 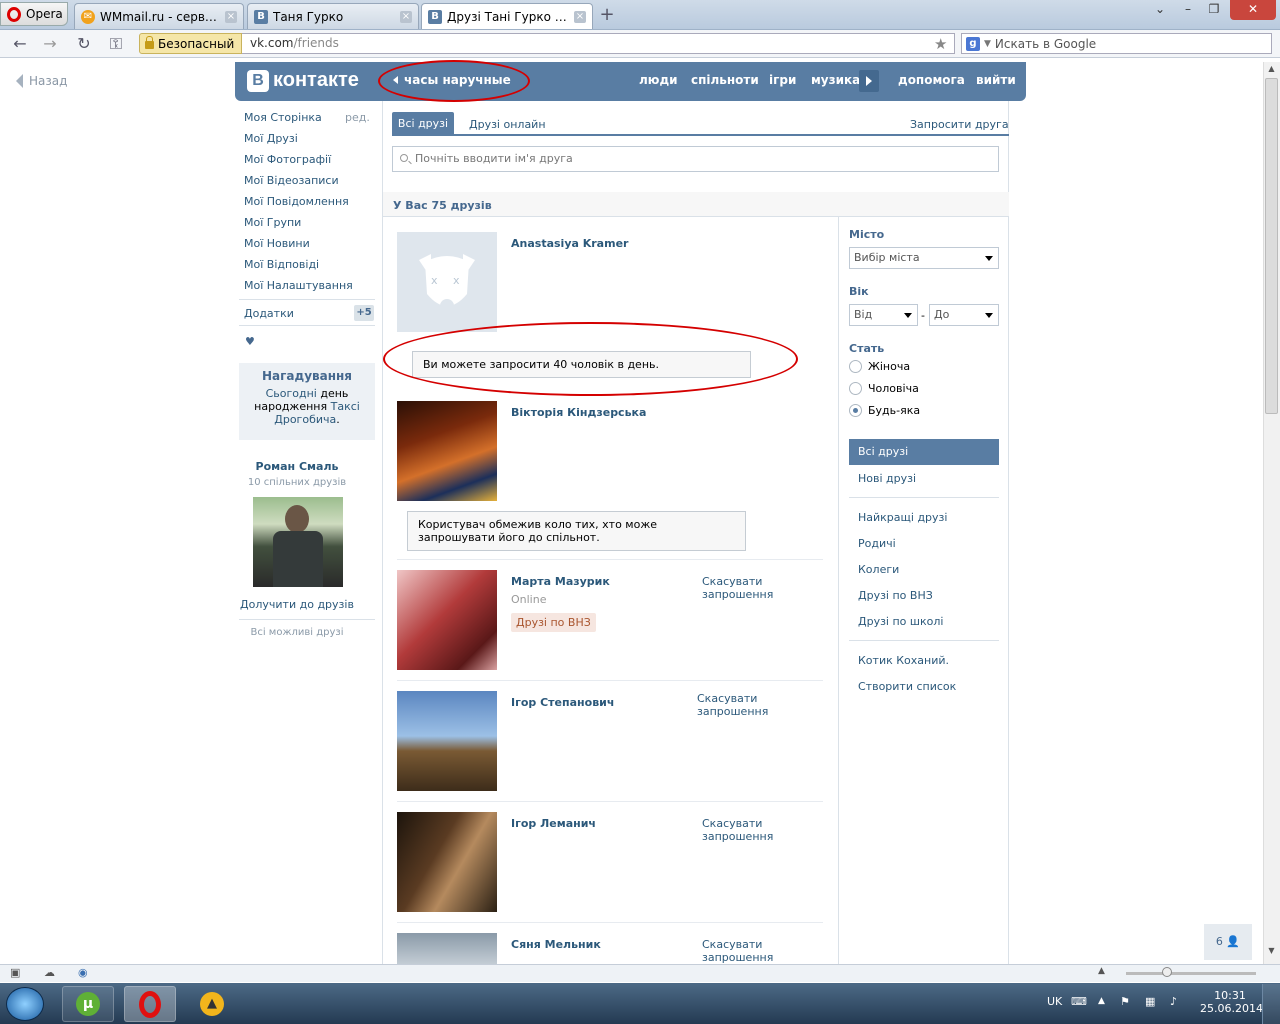 I want to click on tab-friends-online: Друзі онлайн, so click(x=507, y=124).